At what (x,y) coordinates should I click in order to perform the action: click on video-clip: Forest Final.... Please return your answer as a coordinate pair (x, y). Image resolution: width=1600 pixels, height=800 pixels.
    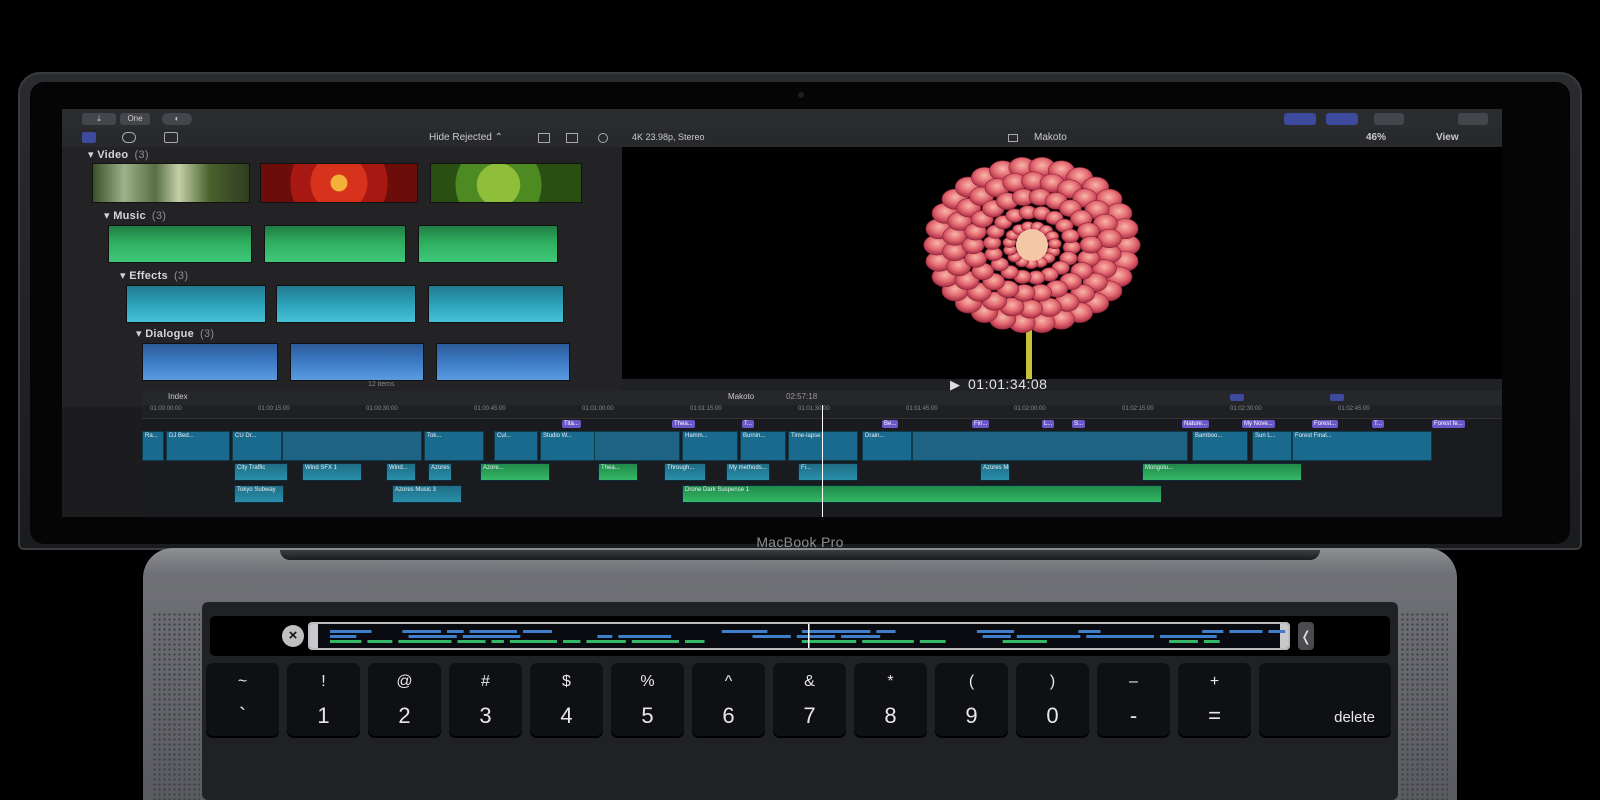
    Looking at the image, I should click on (1362, 446).